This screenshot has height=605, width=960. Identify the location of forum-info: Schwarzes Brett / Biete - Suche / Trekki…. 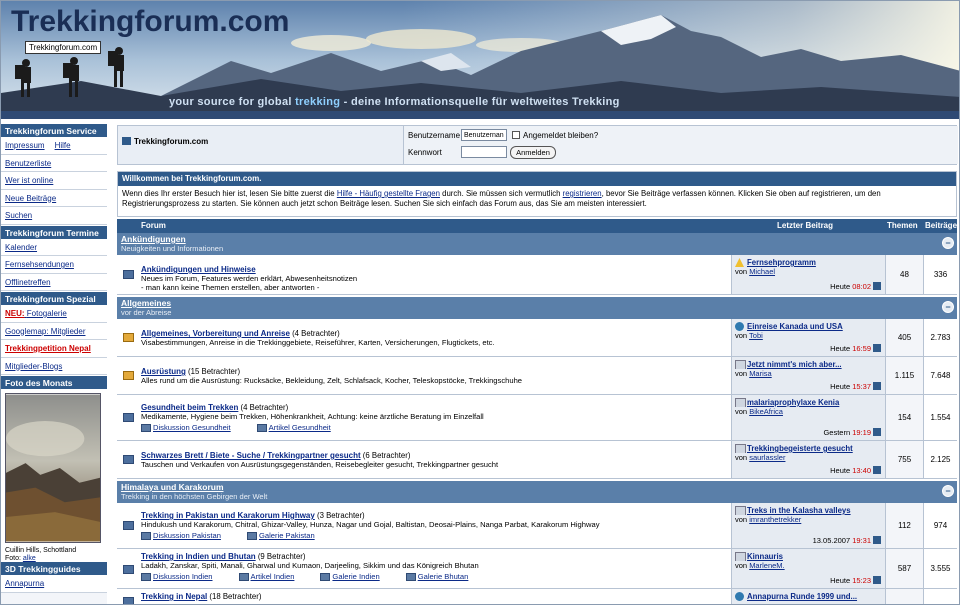
(436, 460).